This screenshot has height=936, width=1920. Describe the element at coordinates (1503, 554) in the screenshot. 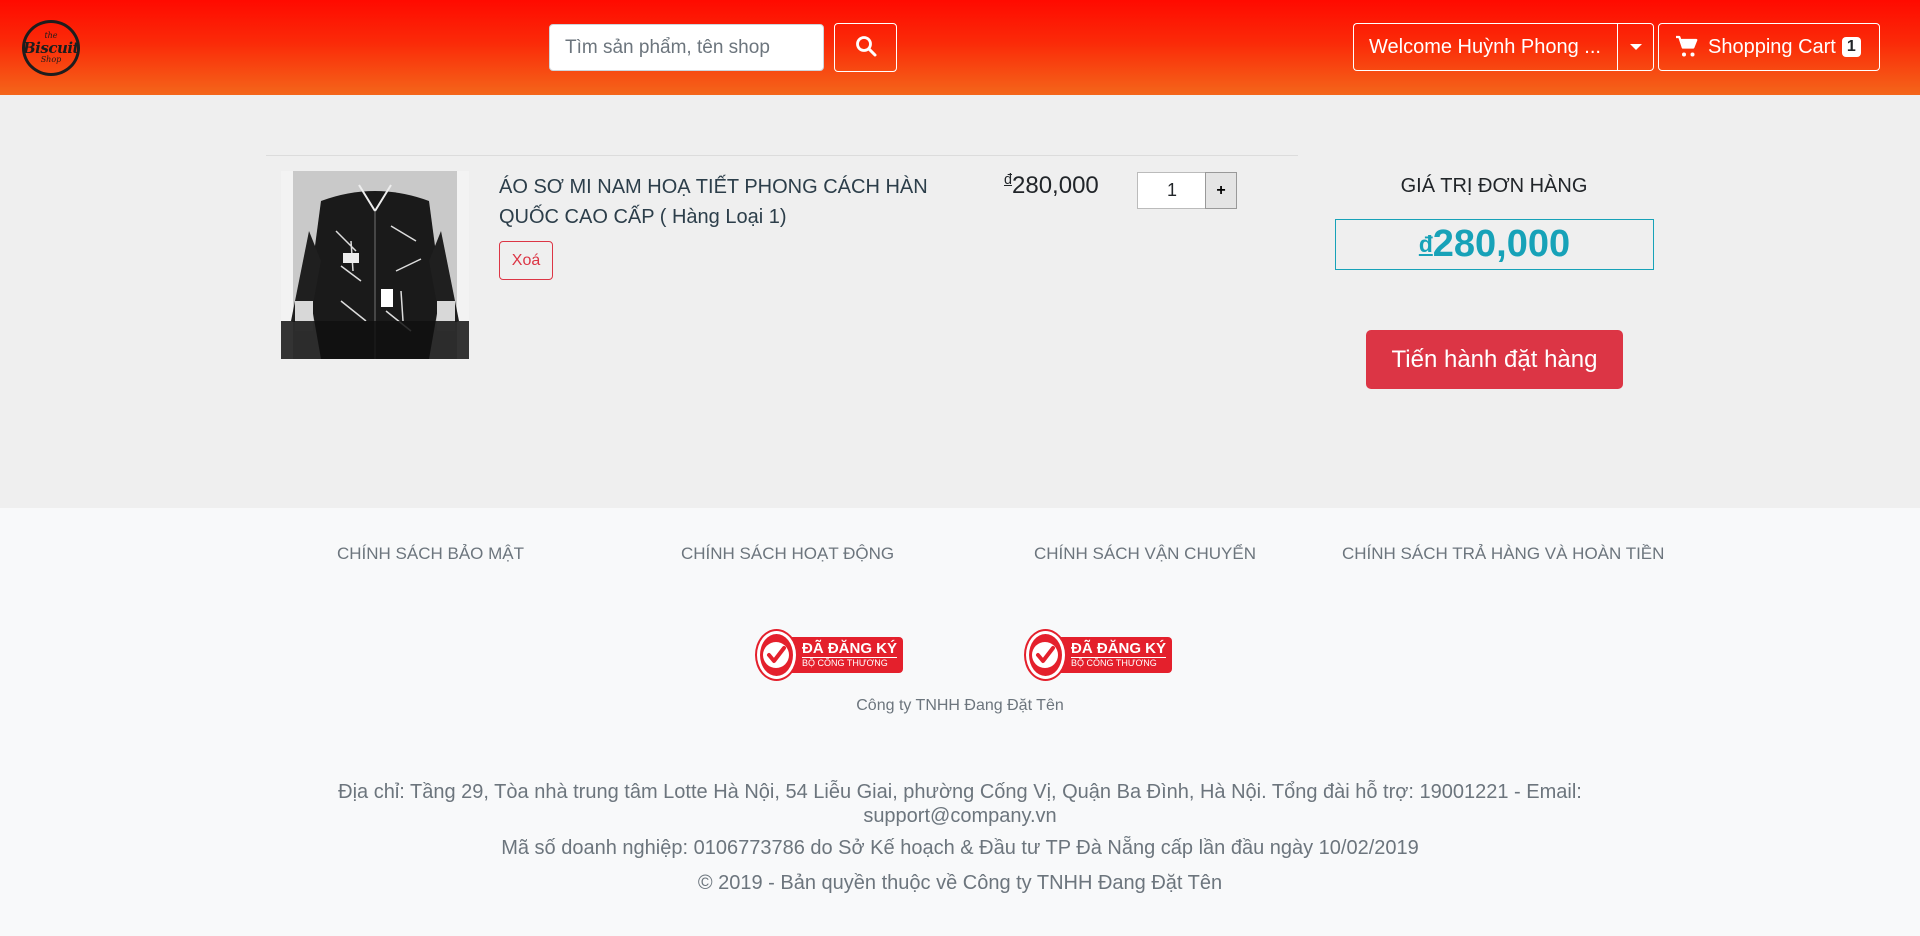

I see `return-policy-link: CHÍNH SÁCH TRẢ HÀNG VÀ HOÀN TIỀN` at that location.